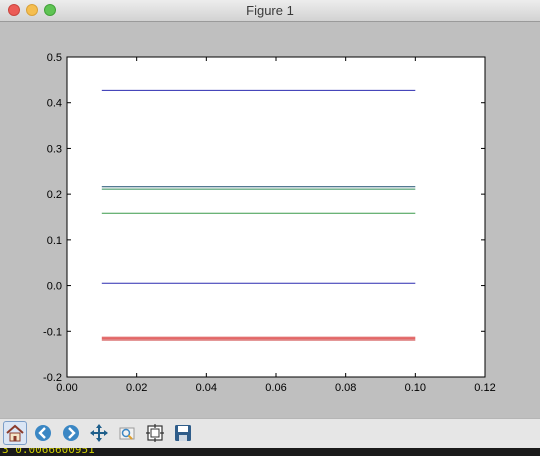 This screenshot has height=456, width=540. I want to click on x-tick-label: 0.04, so click(206, 388).